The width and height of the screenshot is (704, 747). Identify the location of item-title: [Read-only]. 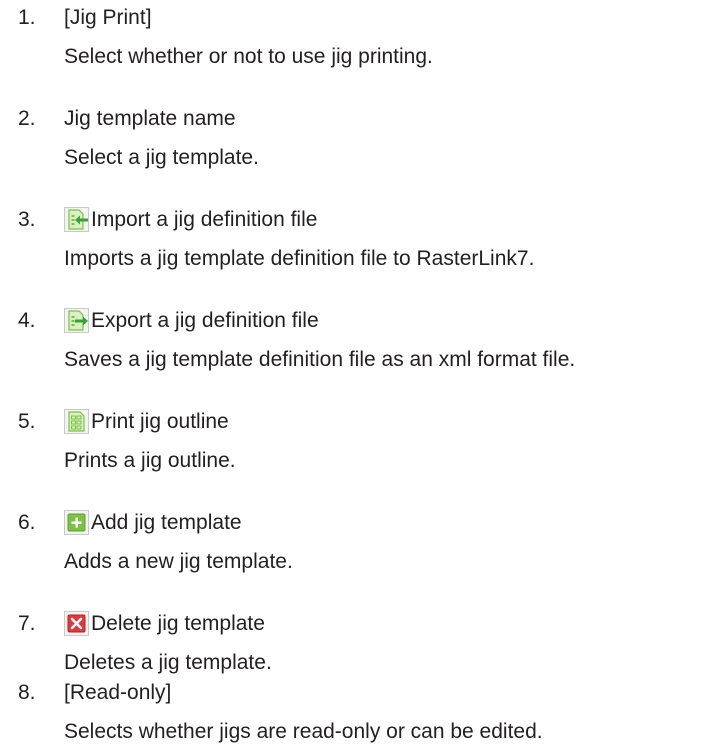
(117, 692).